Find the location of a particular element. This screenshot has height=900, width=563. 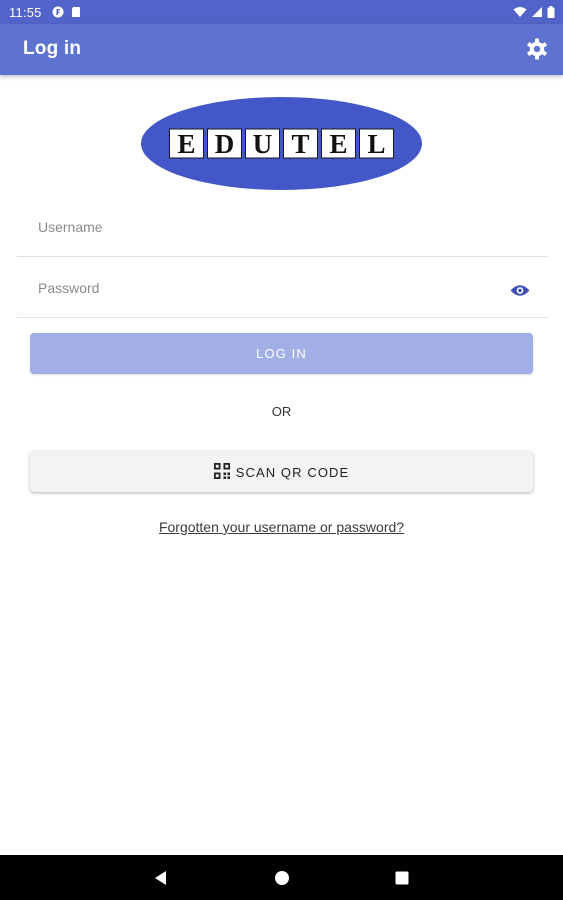

password-input is located at coordinates (268, 288).